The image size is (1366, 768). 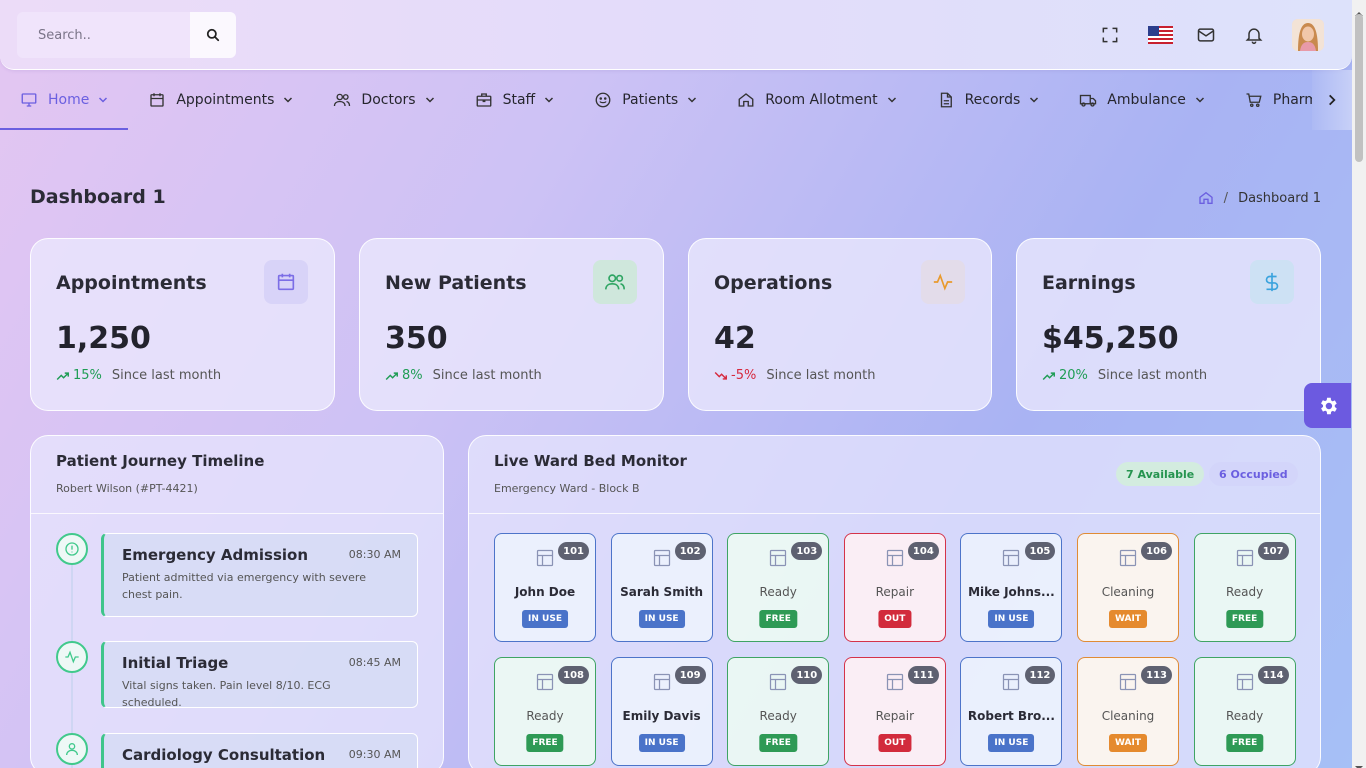 I want to click on nav-item-home: Home, so click(x=64, y=100).